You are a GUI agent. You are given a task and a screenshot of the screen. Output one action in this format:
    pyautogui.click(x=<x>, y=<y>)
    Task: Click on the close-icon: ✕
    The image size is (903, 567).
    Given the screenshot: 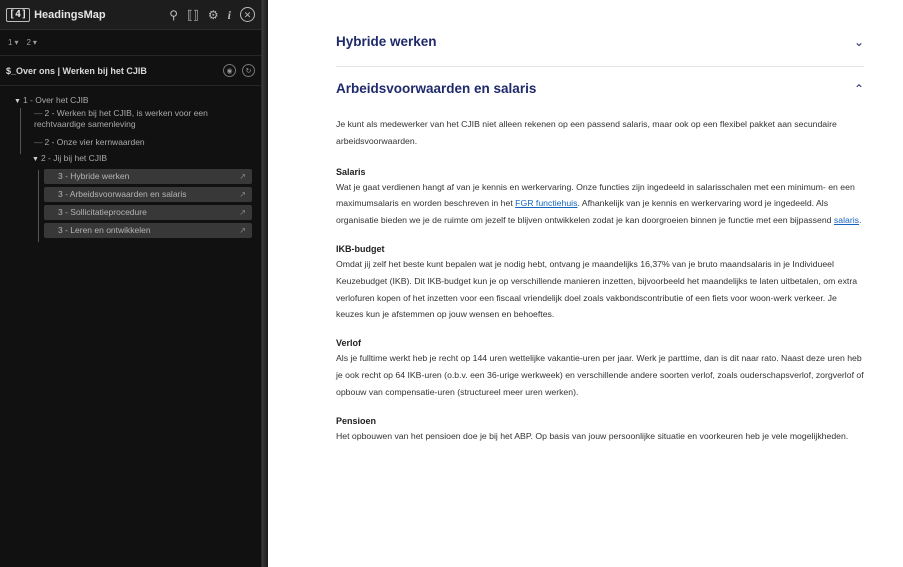 What is the action you would take?
    pyautogui.click(x=247, y=14)
    